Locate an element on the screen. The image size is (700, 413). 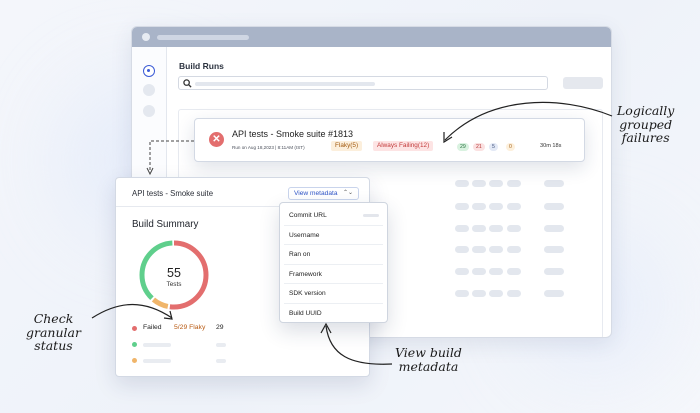
note-grouped-failures: Logically grouped failures is located at coordinates (645, 124).